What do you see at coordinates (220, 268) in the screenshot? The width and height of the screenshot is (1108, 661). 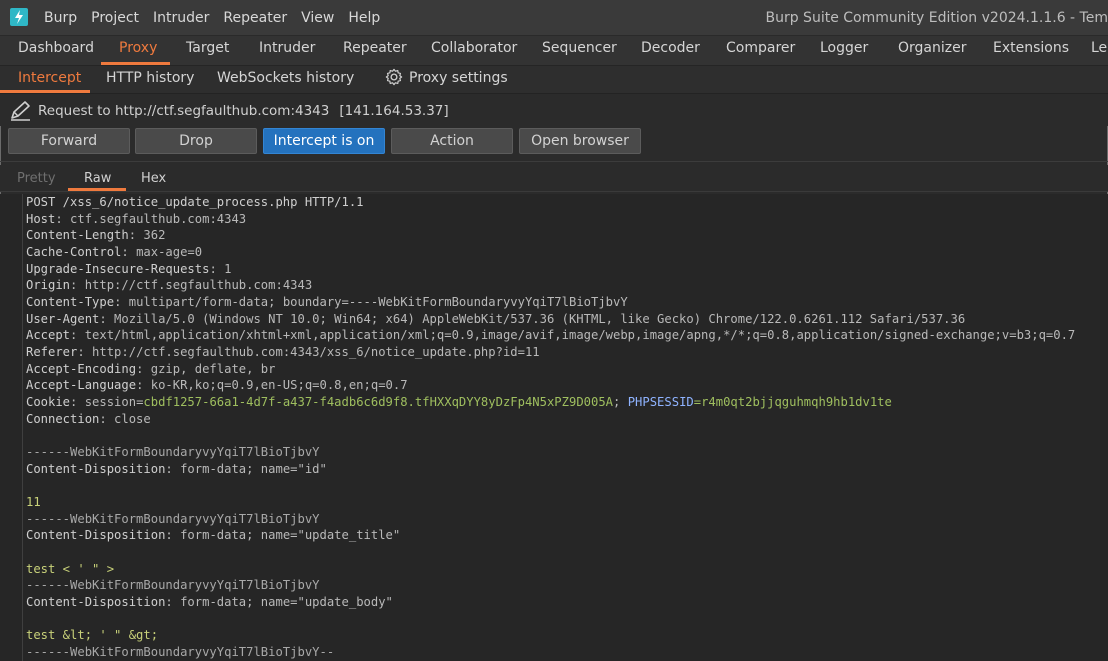 I see `header-value: : 1` at bounding box center [220, 268].